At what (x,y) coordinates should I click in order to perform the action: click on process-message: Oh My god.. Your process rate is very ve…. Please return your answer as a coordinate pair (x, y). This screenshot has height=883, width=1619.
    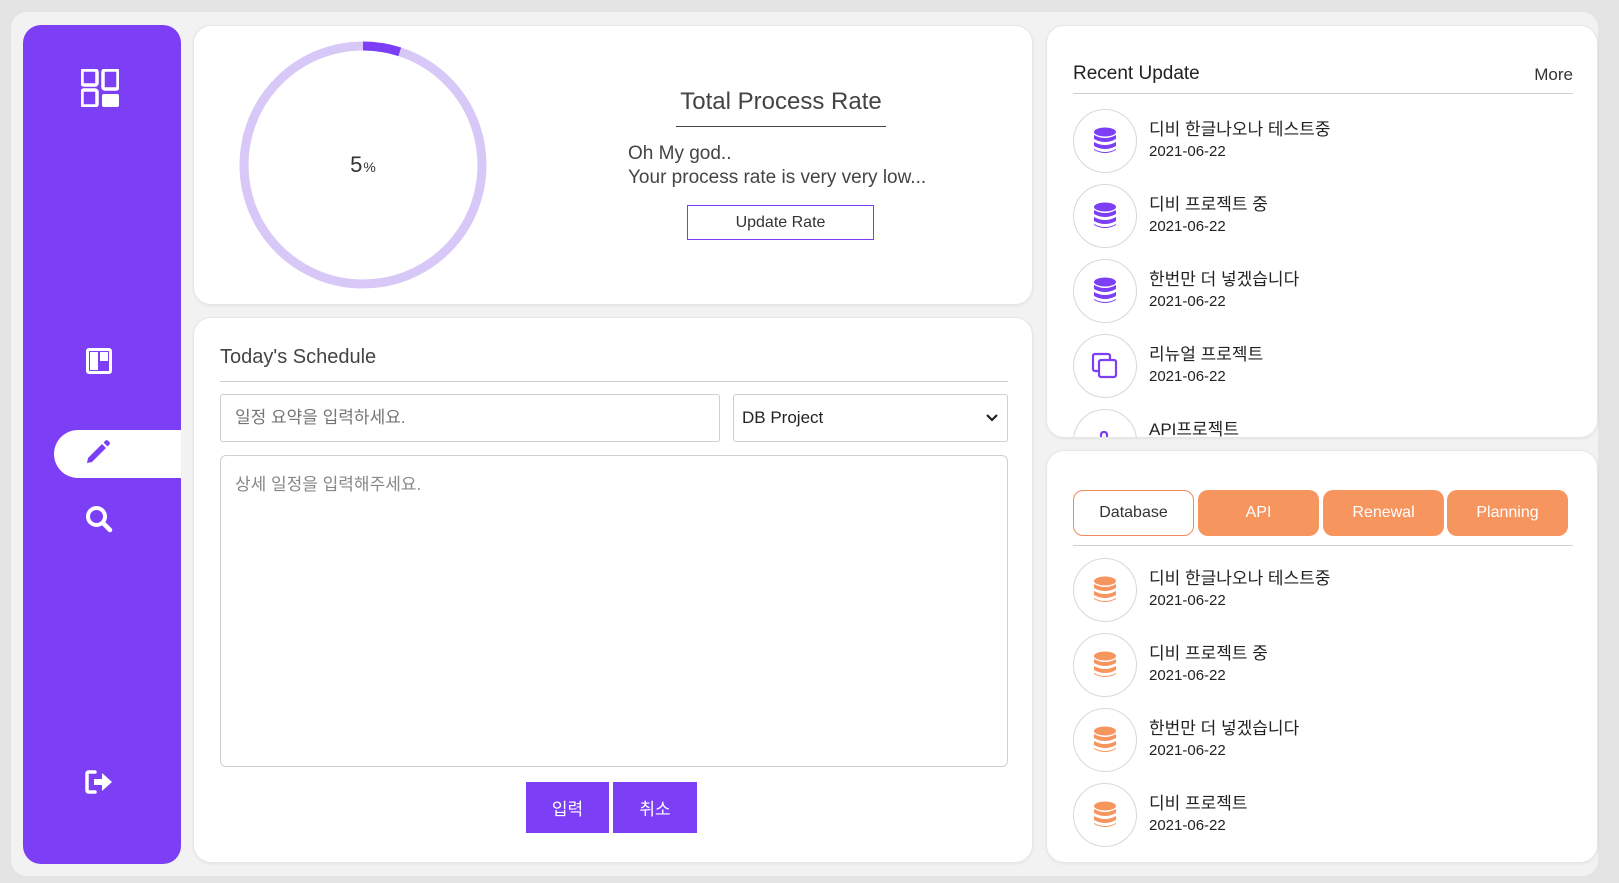
    Looking at the image, I should click on (777, 166).